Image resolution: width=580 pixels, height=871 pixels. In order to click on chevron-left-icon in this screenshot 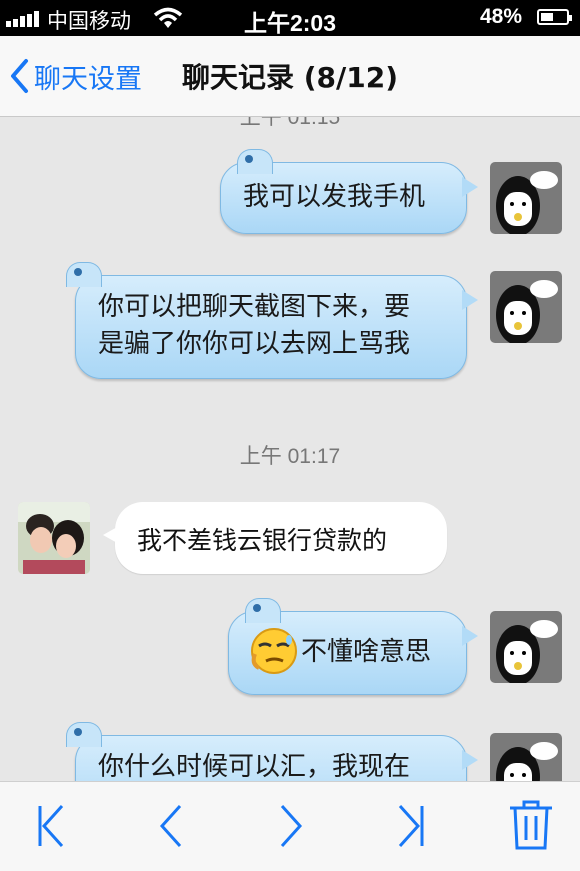, I will do `click(19, 76)`.